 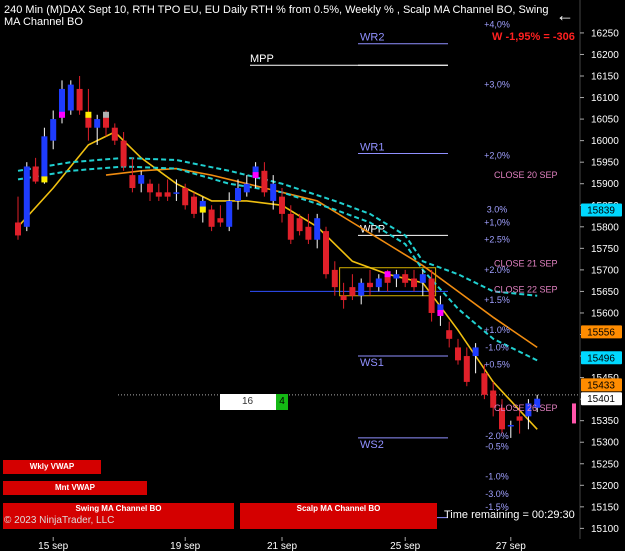 I want to click on time-remaining: Time remaining = 00:29:30, so click(x=509, y=515).